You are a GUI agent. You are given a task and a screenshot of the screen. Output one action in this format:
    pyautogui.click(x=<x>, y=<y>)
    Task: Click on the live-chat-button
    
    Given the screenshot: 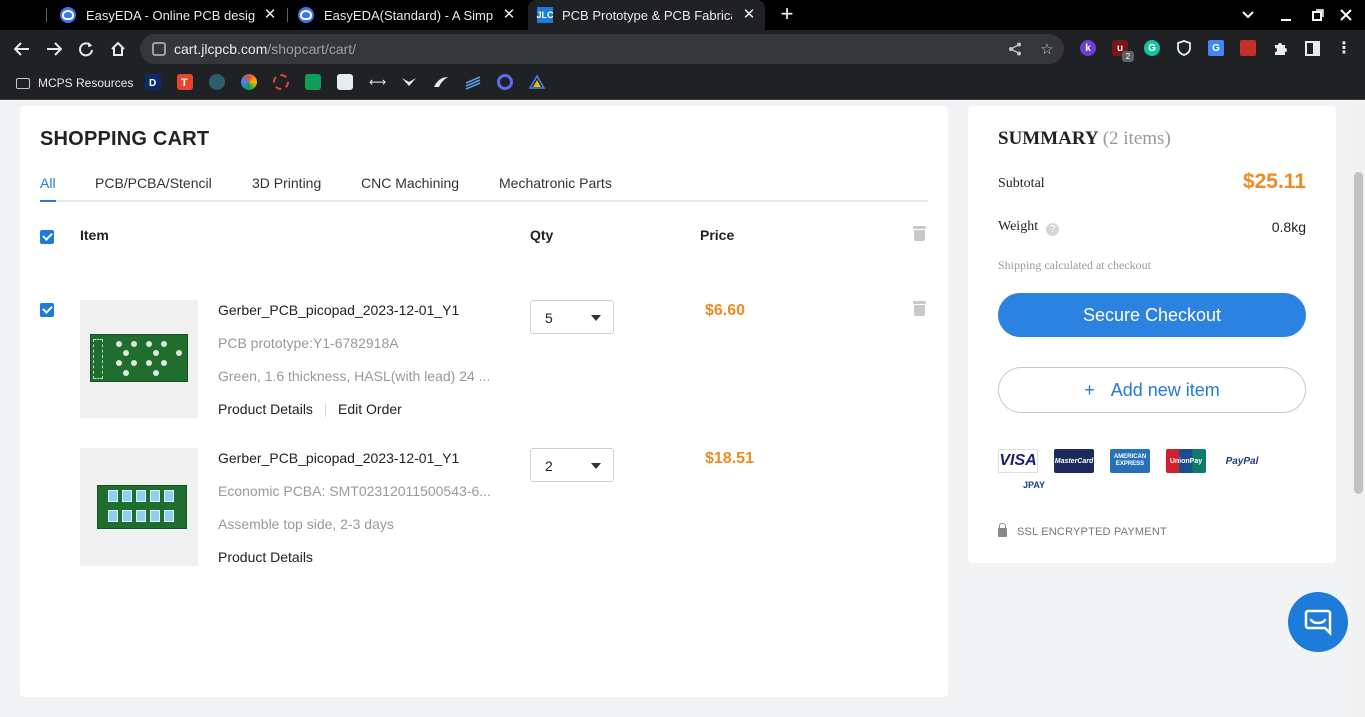 What is the action you would take?
    pyautogui.click(x=1318, y=622)
    